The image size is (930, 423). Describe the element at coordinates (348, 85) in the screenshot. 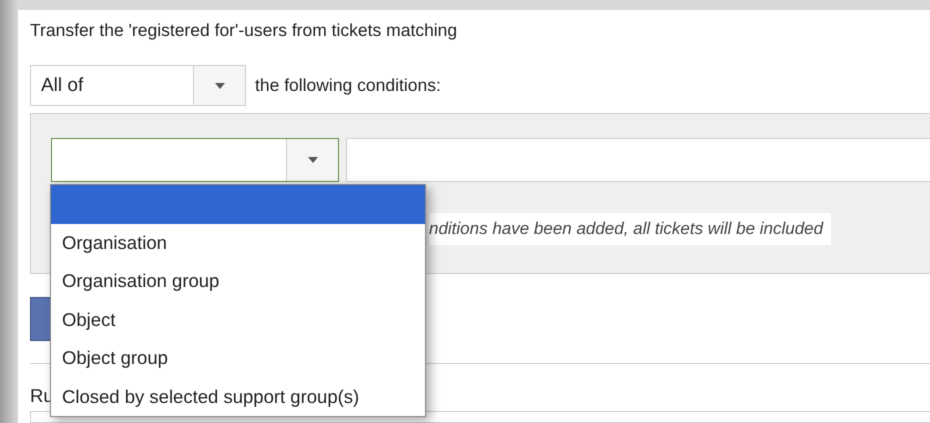

I see `conditions-label: the following conditions:` at that location.